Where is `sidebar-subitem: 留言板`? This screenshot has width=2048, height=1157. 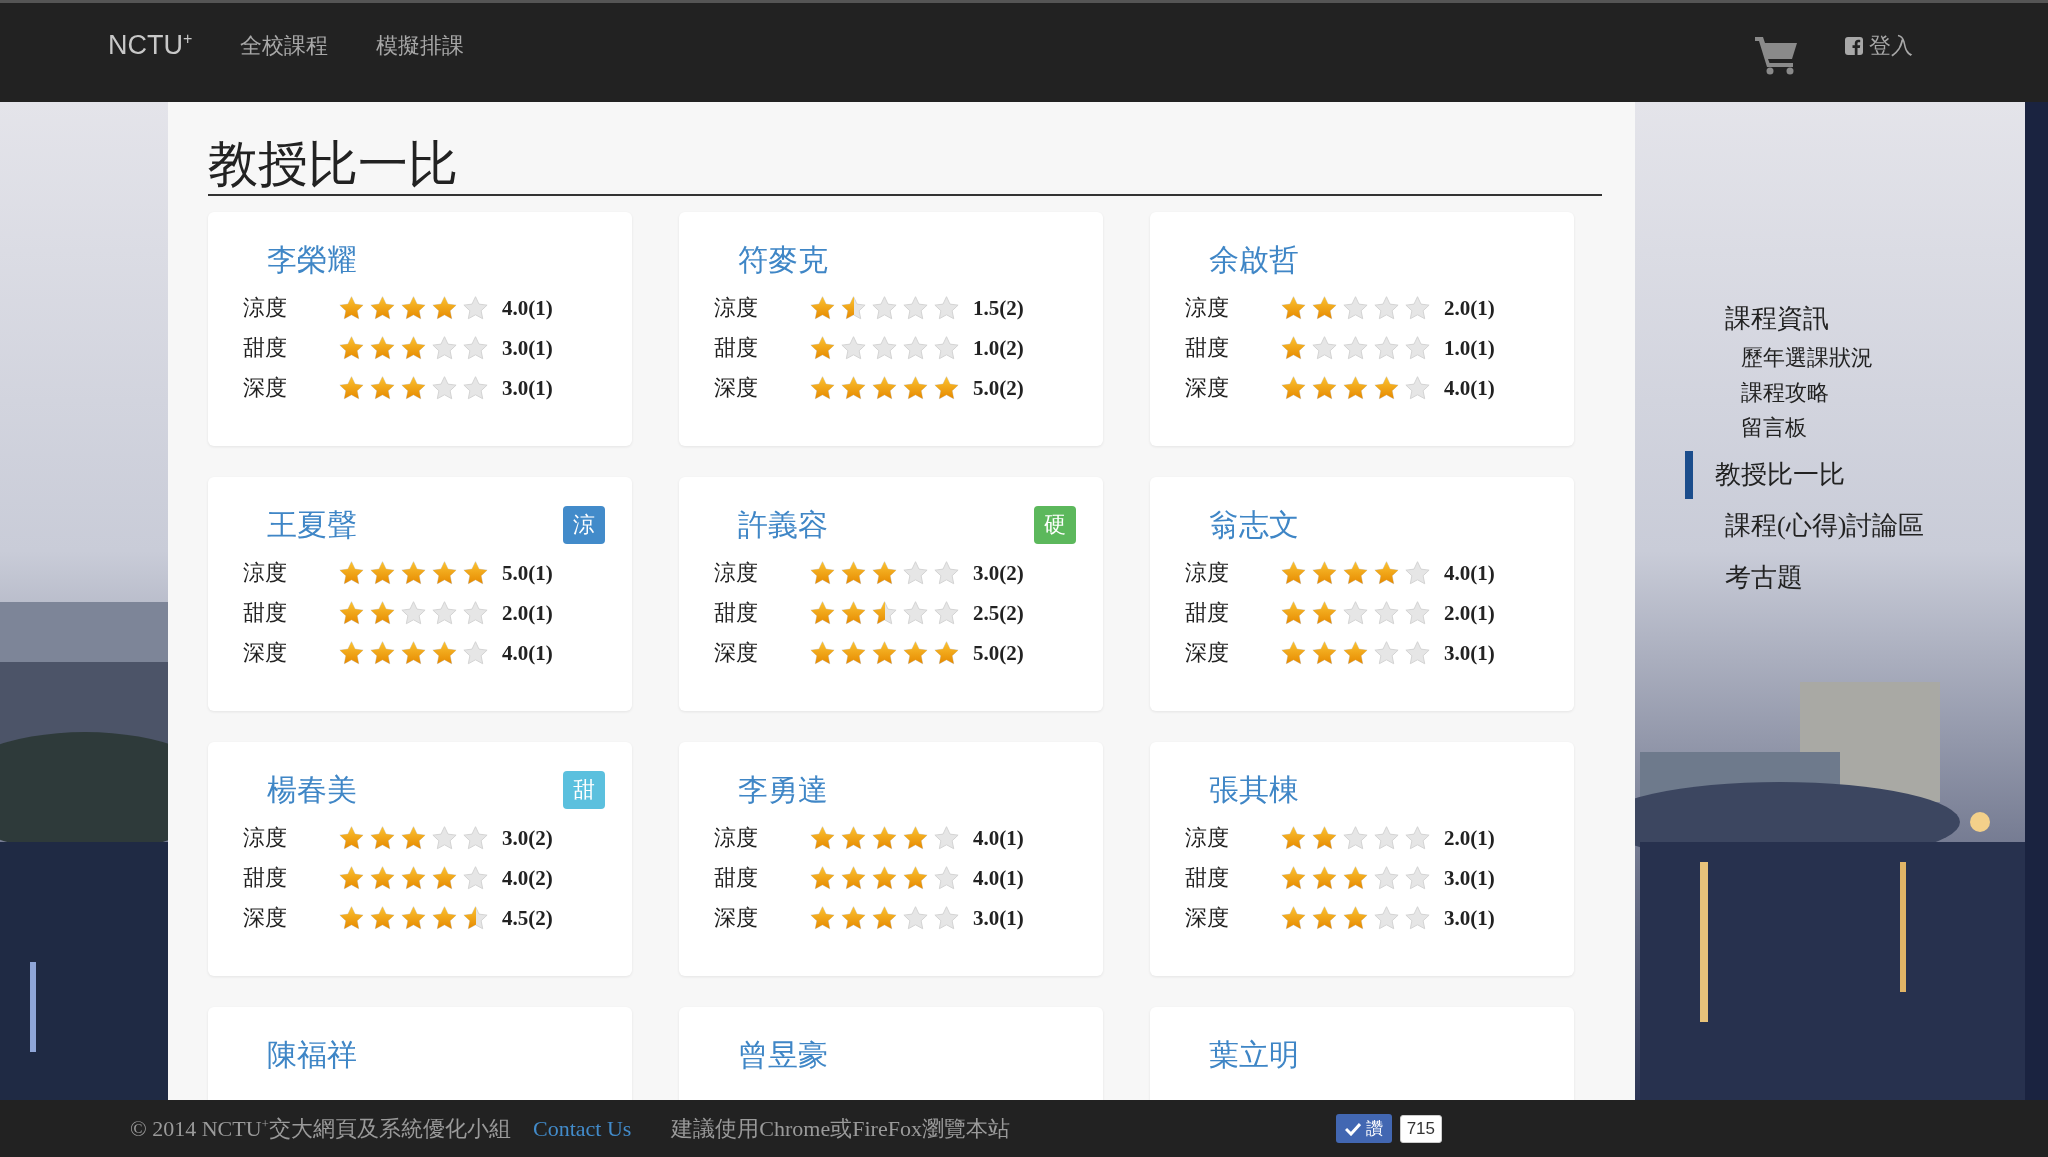 sidebar-subitem: 留言板 is located at coordinates (1805, 427).